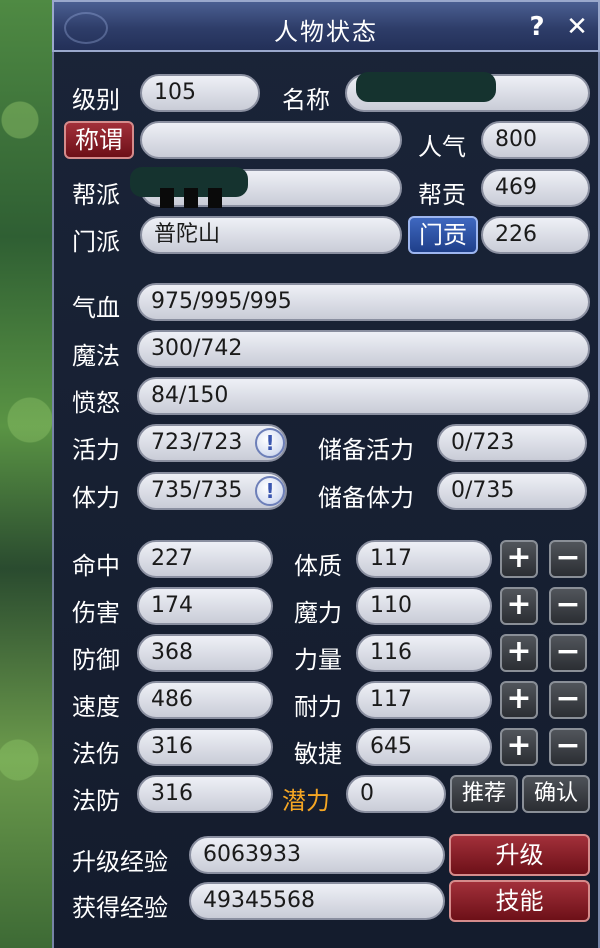 The width and height of the screenshot is (600, 948). Describe the element at coordinates (205, 700) in the screenshot. I see `combat-value-speed: 486` at that location.